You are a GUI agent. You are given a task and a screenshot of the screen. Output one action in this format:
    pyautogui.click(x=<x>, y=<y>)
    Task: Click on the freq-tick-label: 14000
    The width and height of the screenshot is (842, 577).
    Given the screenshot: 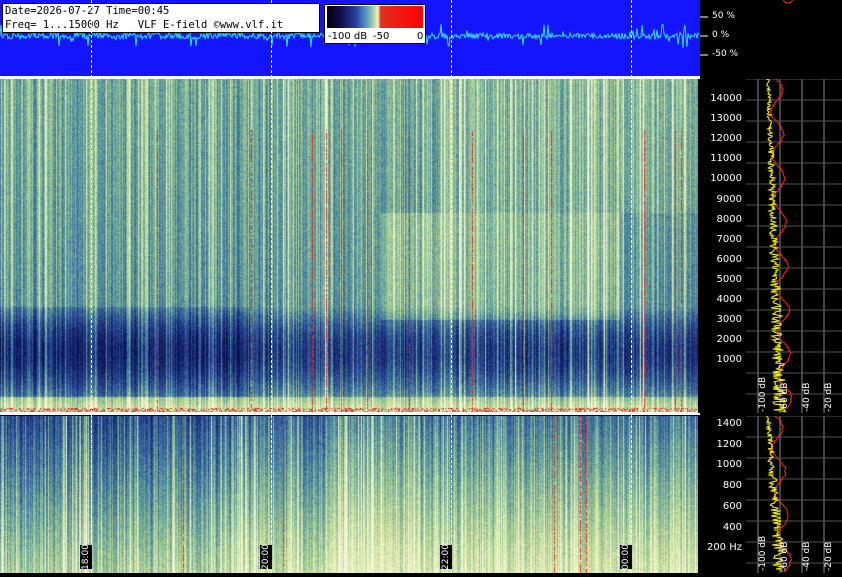 What is the action you would take?
    pyautogui.click(x=726, y=98)
    